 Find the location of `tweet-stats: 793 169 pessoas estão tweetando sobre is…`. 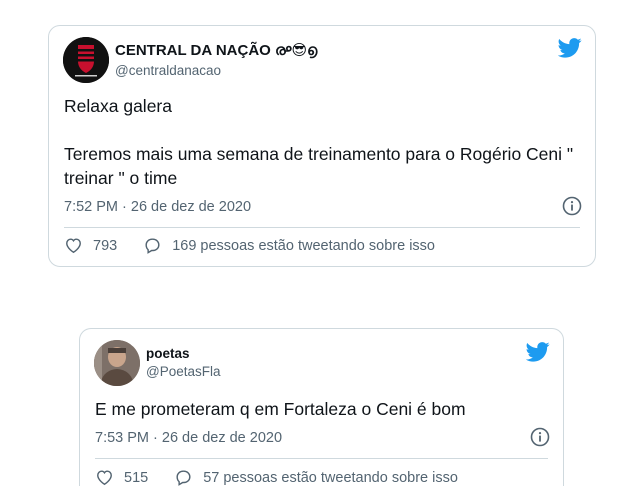

tweet-stats: 793 169 pessoas estão tweetando sobre is… is located at coordinates (249, 245).